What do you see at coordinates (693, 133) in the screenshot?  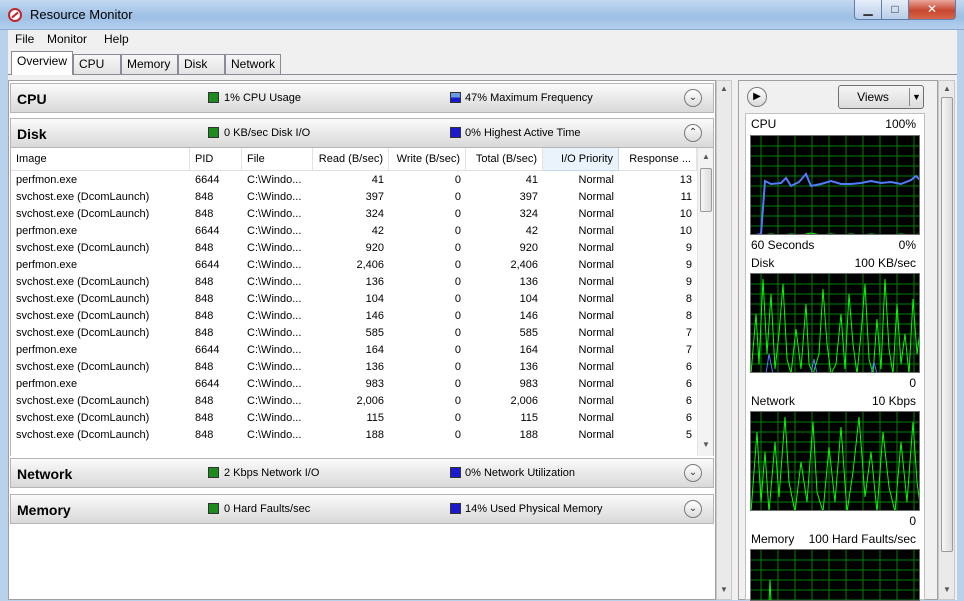 I see `chevron-up-icon: ⌃` at bounding box center [693, 133].